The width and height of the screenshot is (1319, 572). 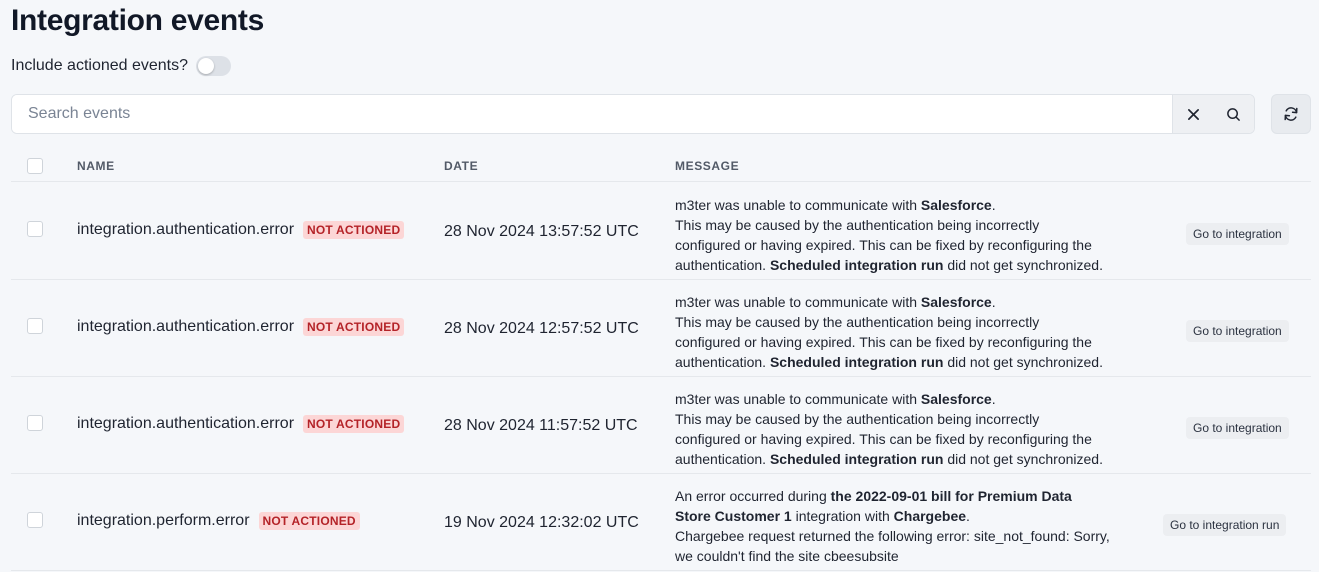 What do you see at coordinates (707, 166) in the screenshot?
I see `column-header-message: MESSAGE` at bounding box center [707, 166].